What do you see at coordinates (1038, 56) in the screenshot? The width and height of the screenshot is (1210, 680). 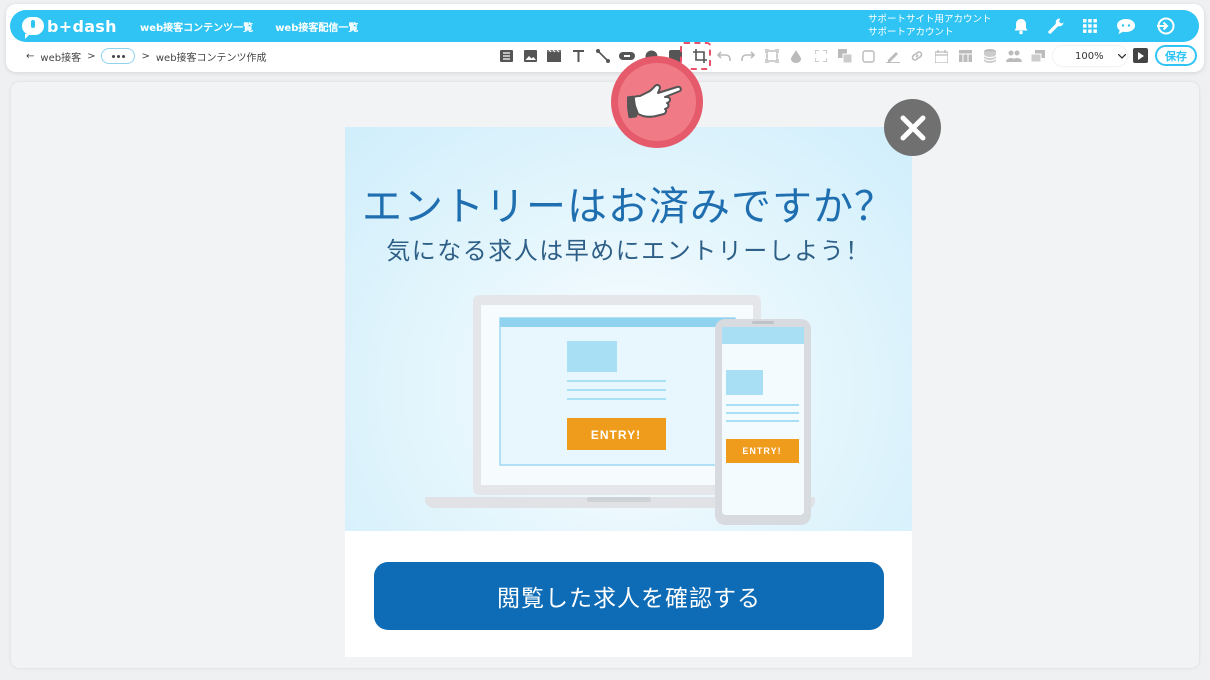 I see `copy-icon` at bounding box center [1038, 56].